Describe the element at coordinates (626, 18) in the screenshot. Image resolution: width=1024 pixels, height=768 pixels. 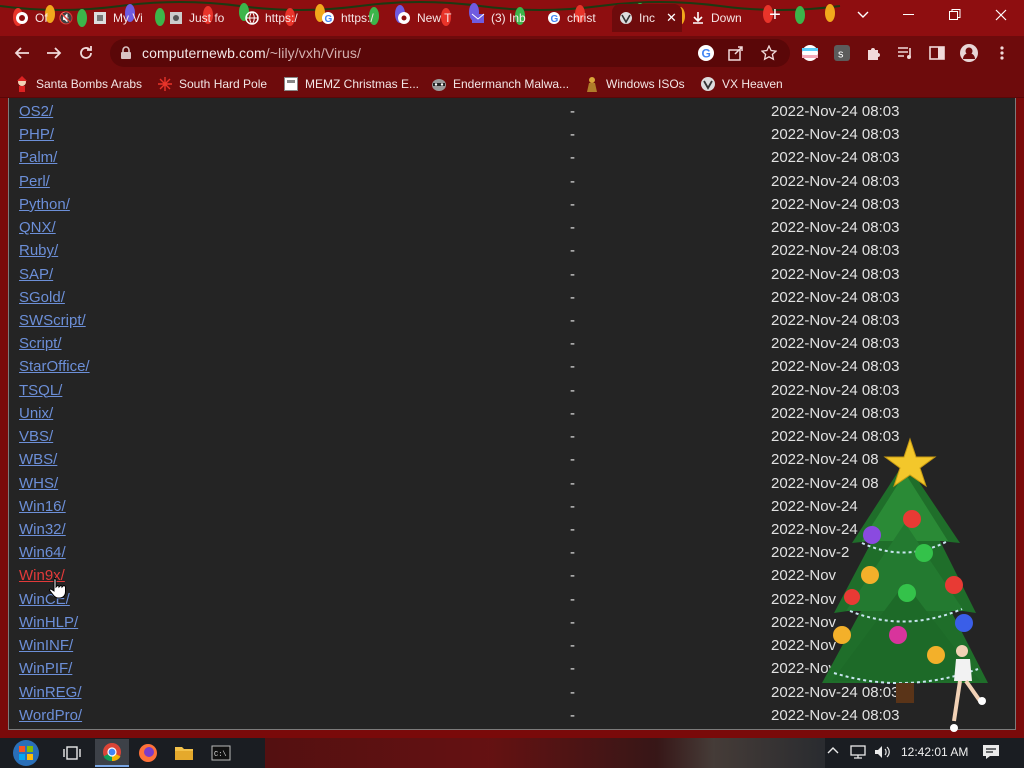
I see `vx-heaven-icon` at that location.